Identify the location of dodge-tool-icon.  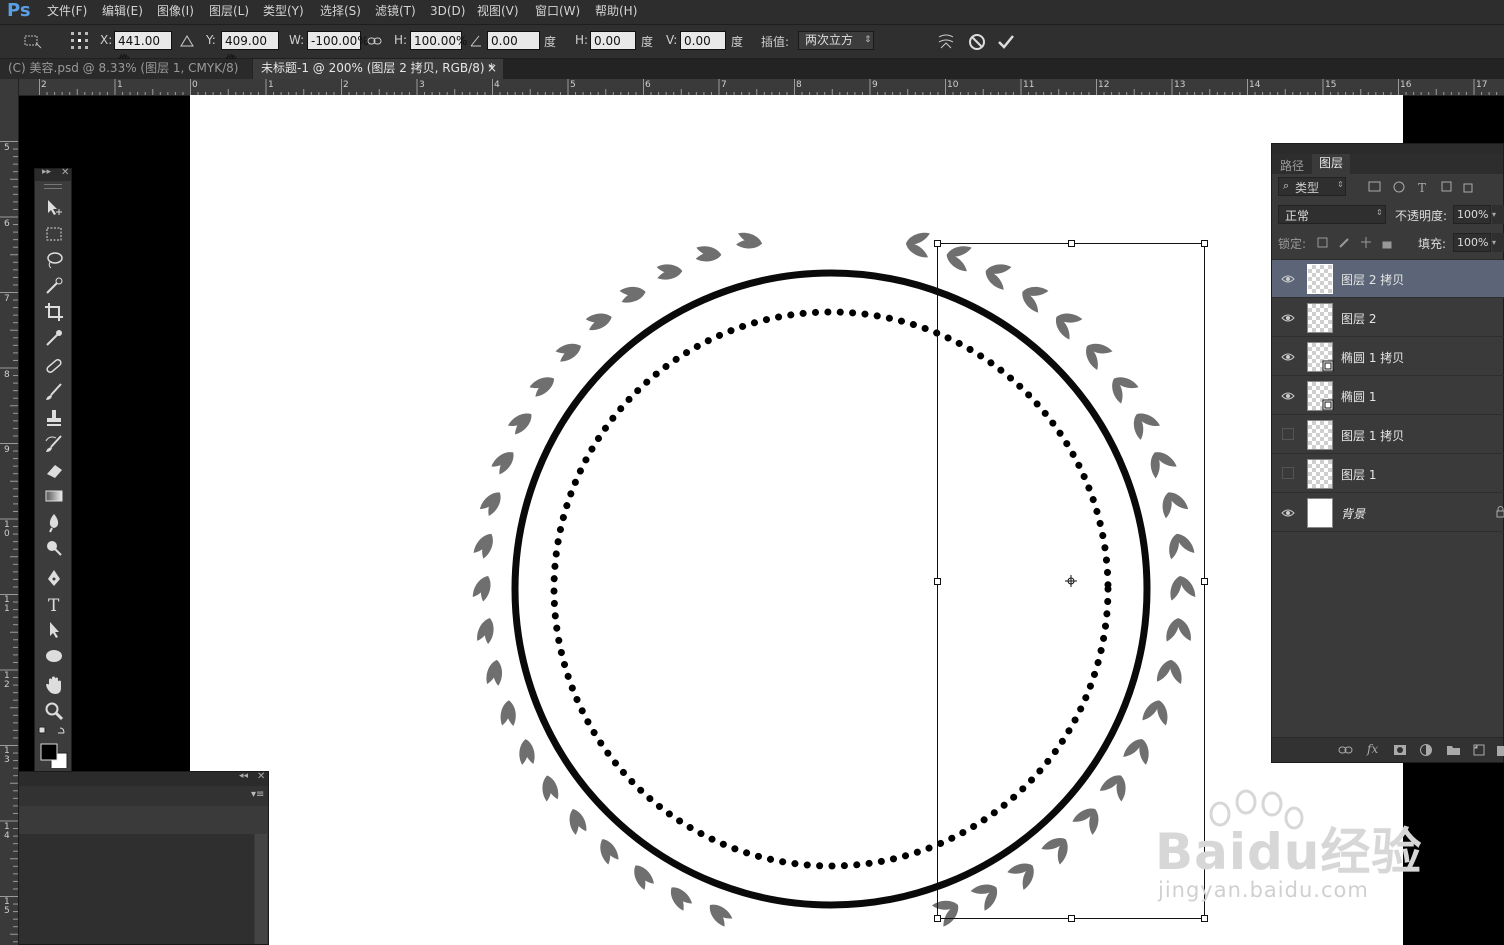
(54, 548).